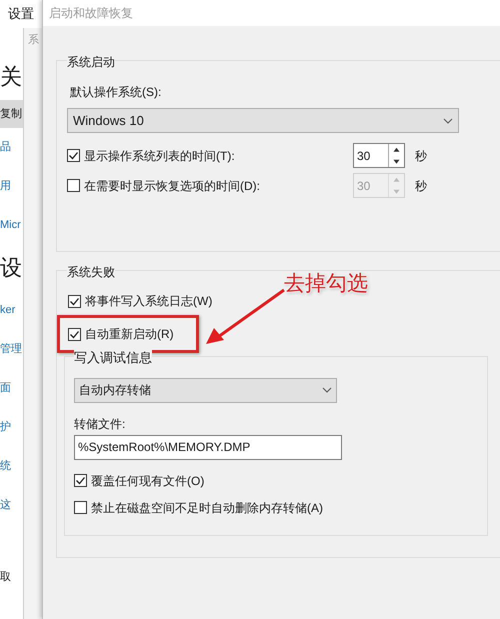  I want to click on nav-tab: 复制, so click(11, 114).